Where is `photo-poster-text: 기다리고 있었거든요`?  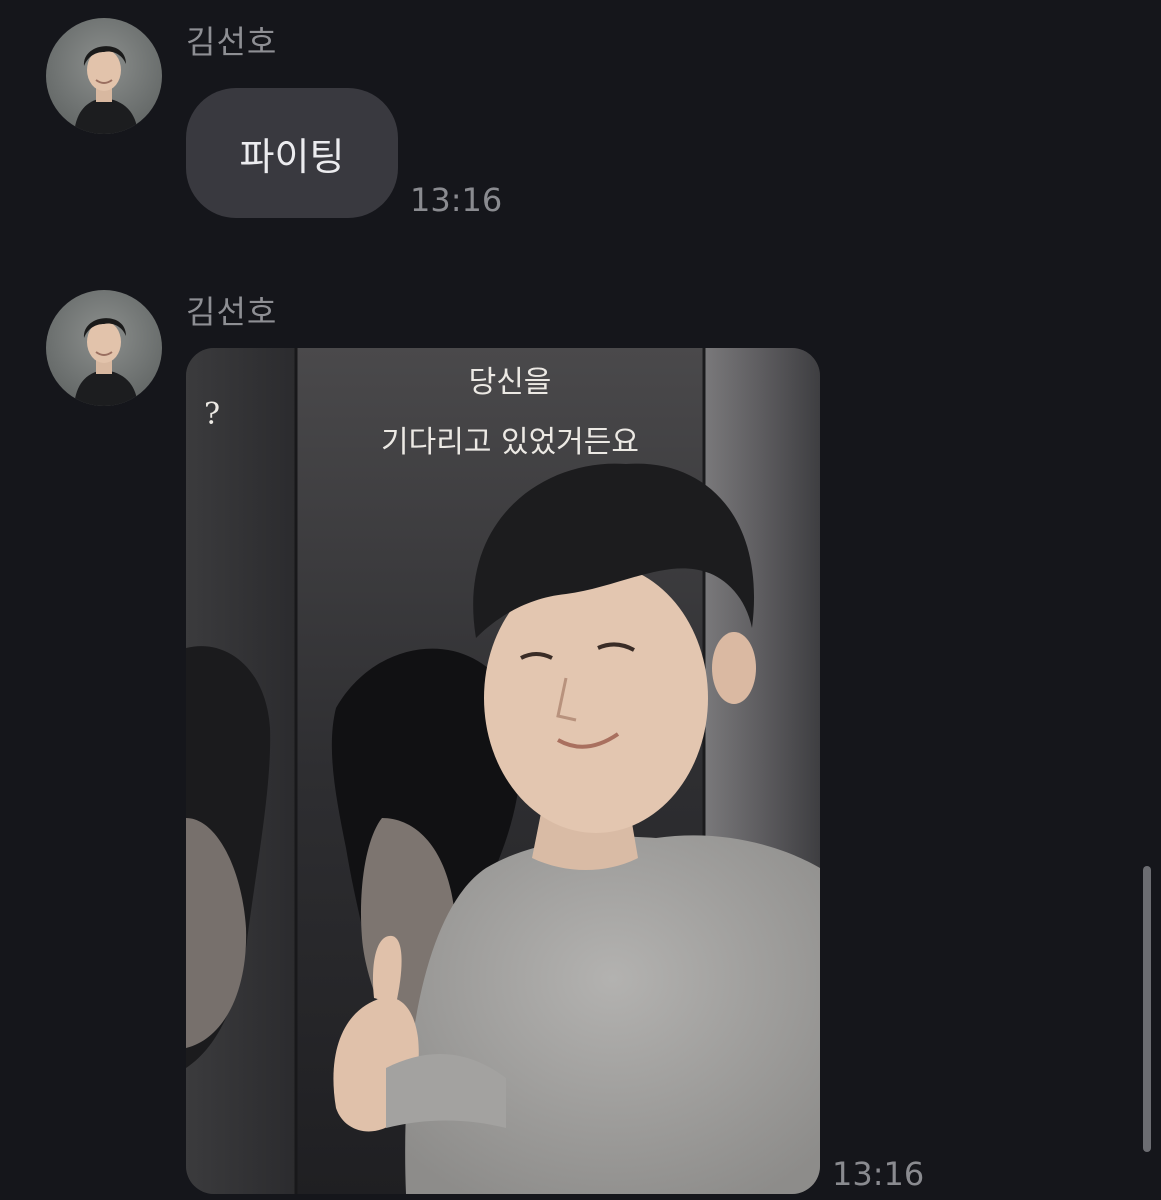
photo-poster-text: 기다리고 있었거든요 is located at coordinates (510, 442).